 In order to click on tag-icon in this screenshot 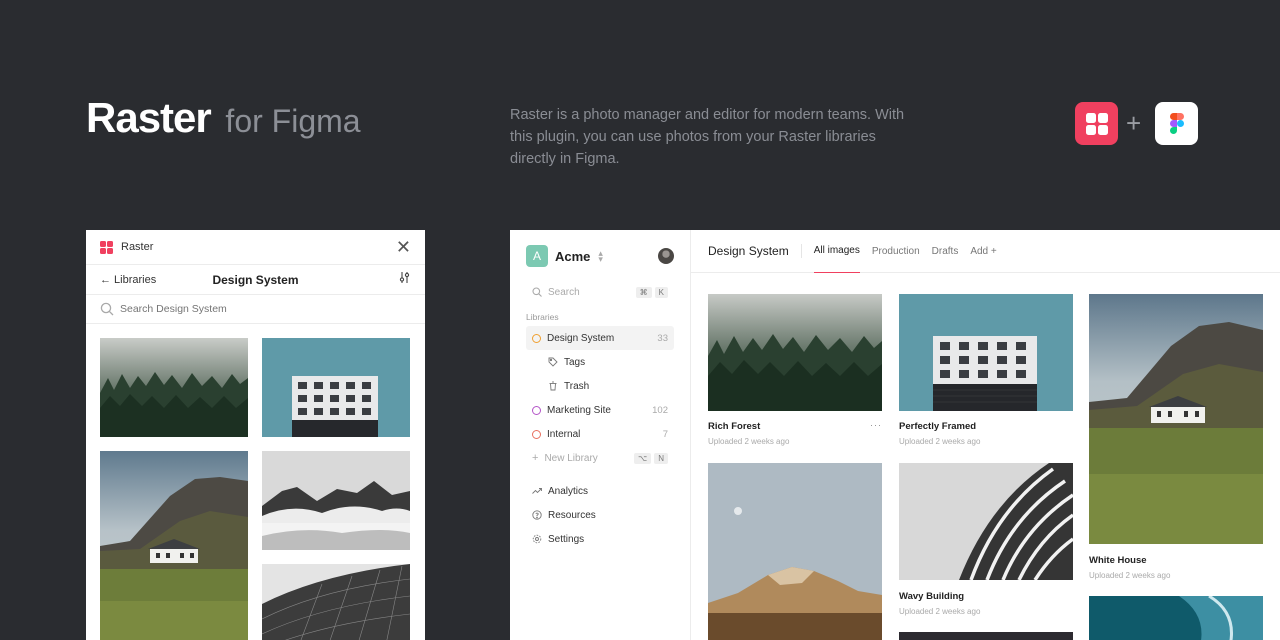, I will do `click(553, 362)`.